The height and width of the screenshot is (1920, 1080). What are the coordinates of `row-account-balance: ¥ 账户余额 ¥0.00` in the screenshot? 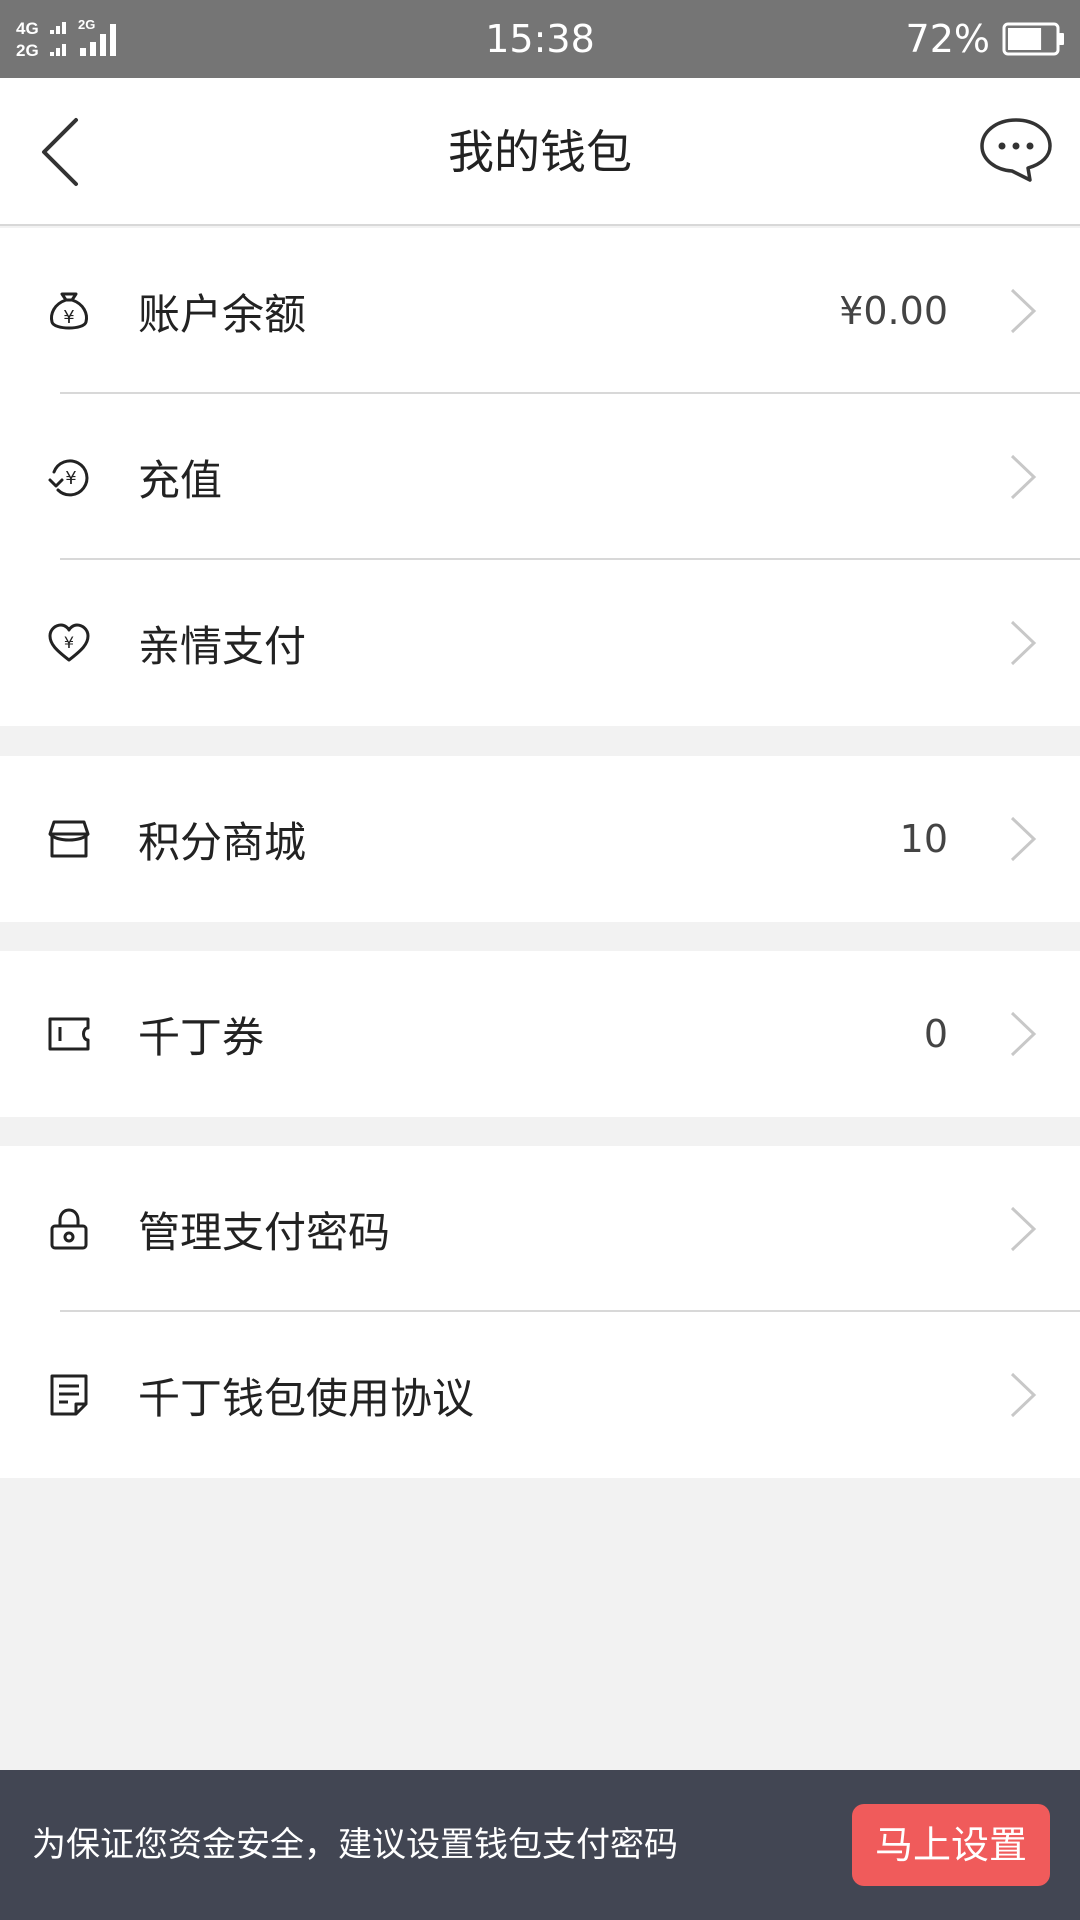 It's located at (540, 311).